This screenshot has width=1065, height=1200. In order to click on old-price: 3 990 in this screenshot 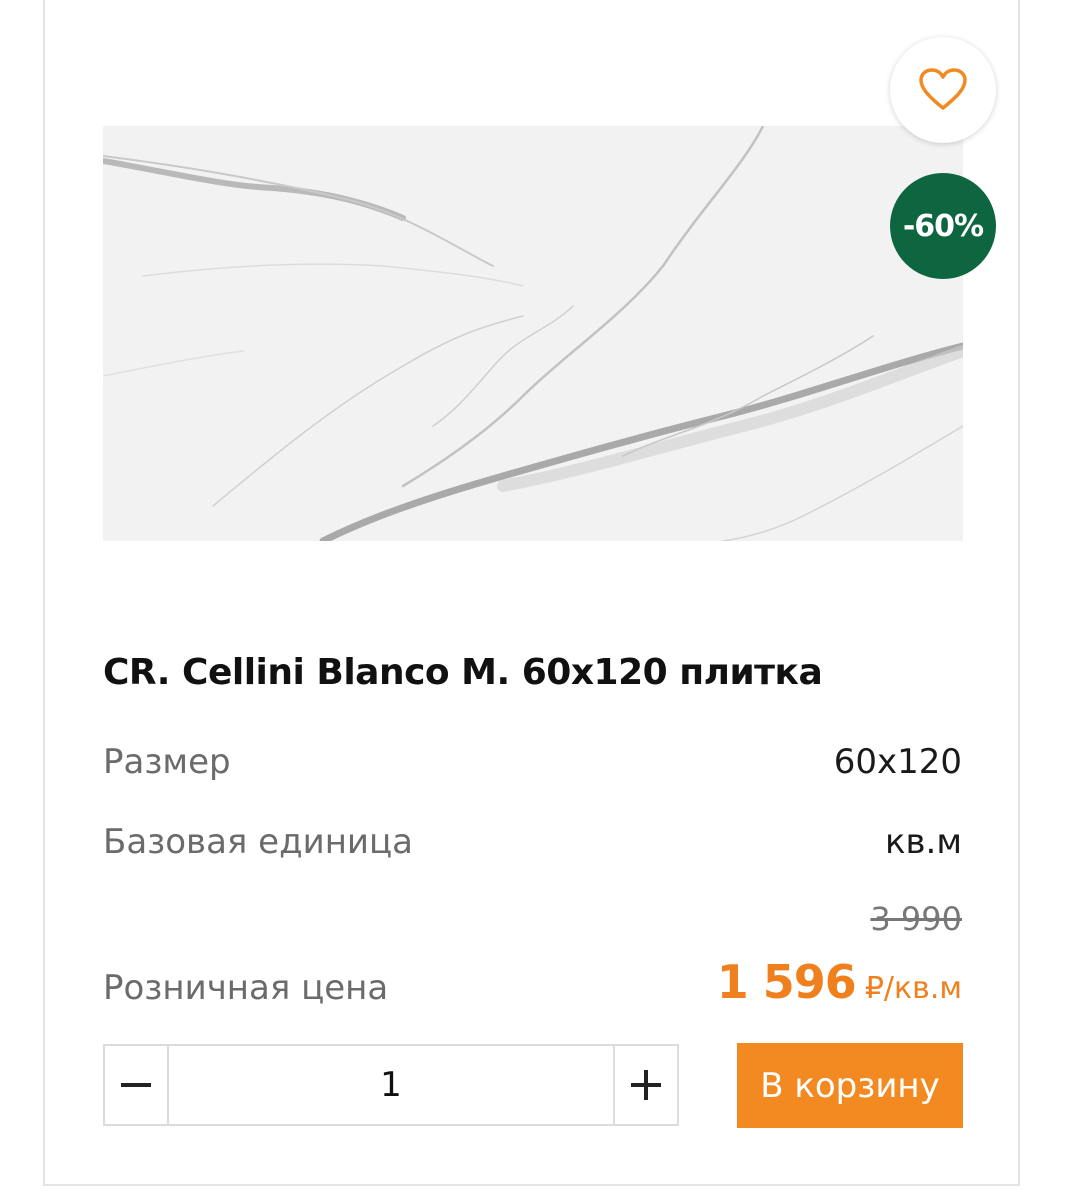, I will do `click(916, 919)`.